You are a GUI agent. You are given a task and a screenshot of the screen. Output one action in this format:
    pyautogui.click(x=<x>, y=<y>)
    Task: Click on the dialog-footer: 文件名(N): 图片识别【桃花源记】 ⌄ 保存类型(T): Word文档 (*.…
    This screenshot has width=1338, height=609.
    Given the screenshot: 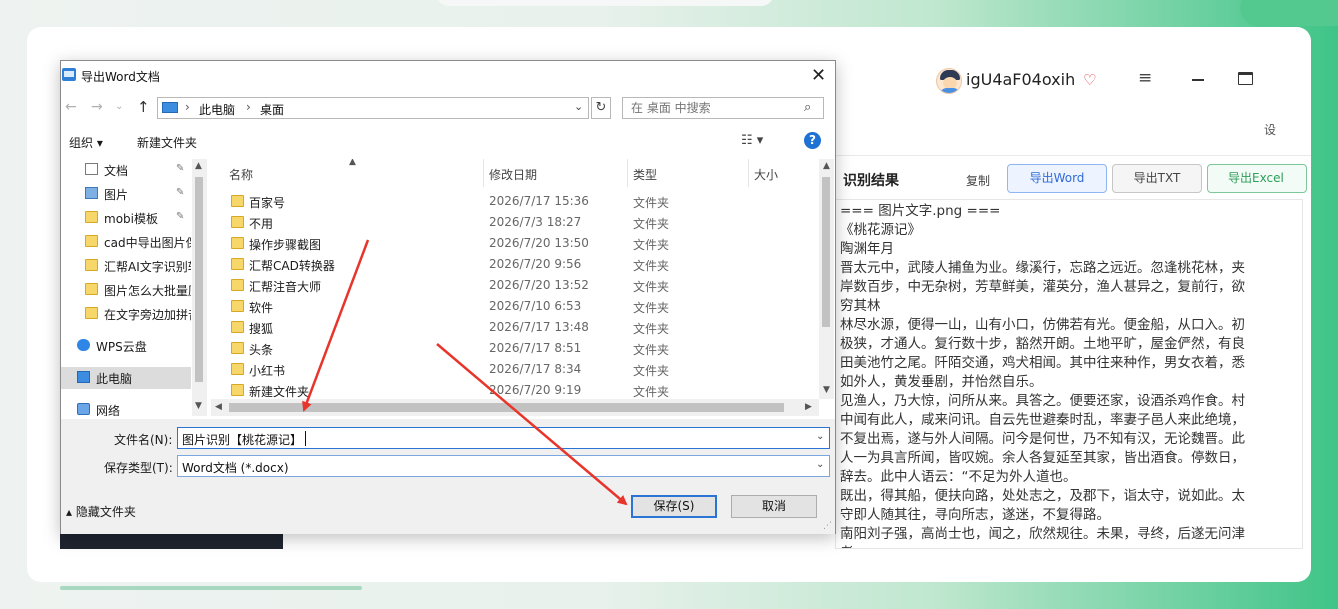 What is the action you would take?
    pyautogui.click(x=448, y=476)
    